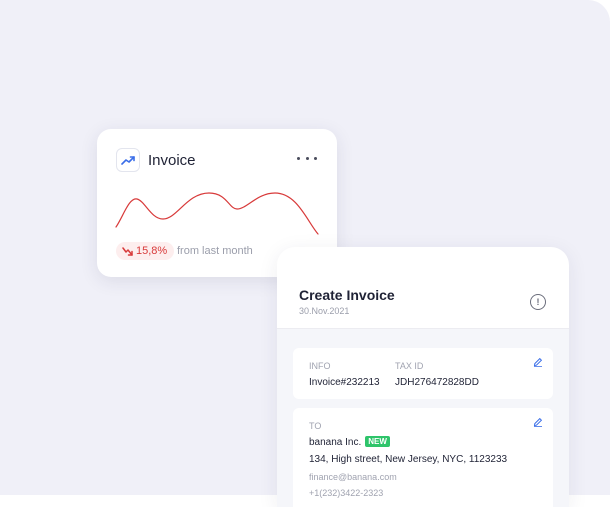 Image resolution: width=610 pixels, height=507 pixels. I want to click on new-badge: NEW, so click(377, 441).